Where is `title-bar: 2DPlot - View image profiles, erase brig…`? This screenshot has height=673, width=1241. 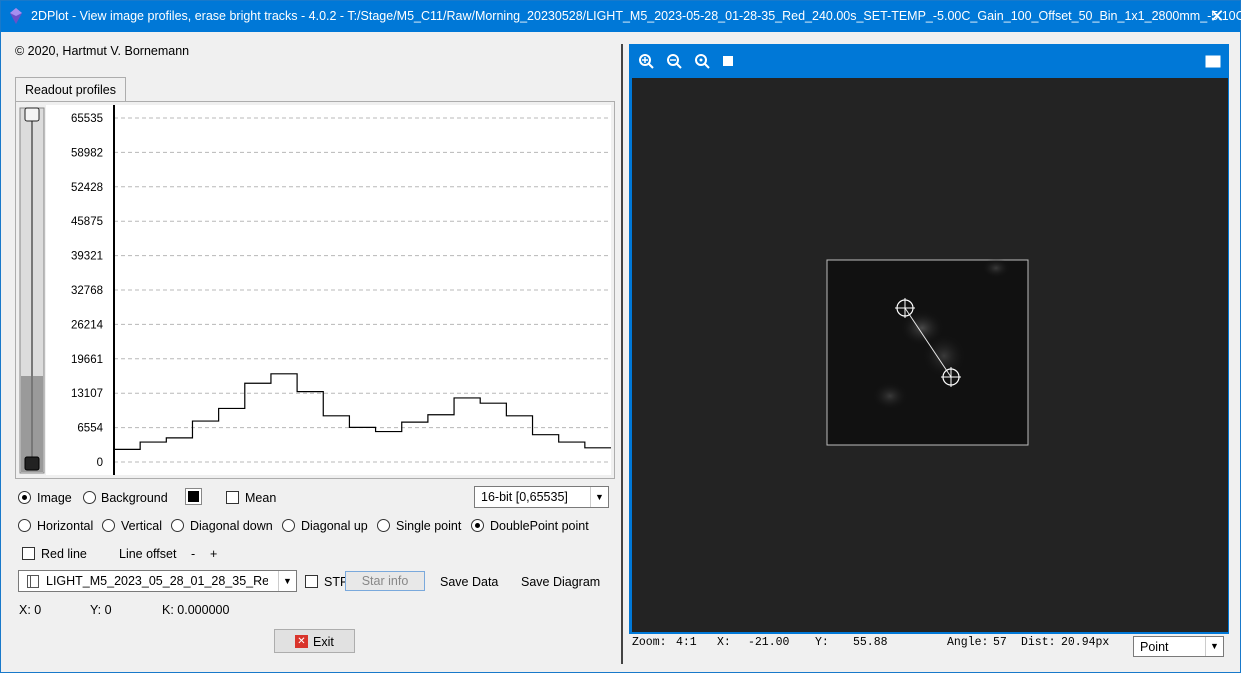 title-bar: 2DPlot - View image profiles, erase brig… is located at coordinates (621, 16).